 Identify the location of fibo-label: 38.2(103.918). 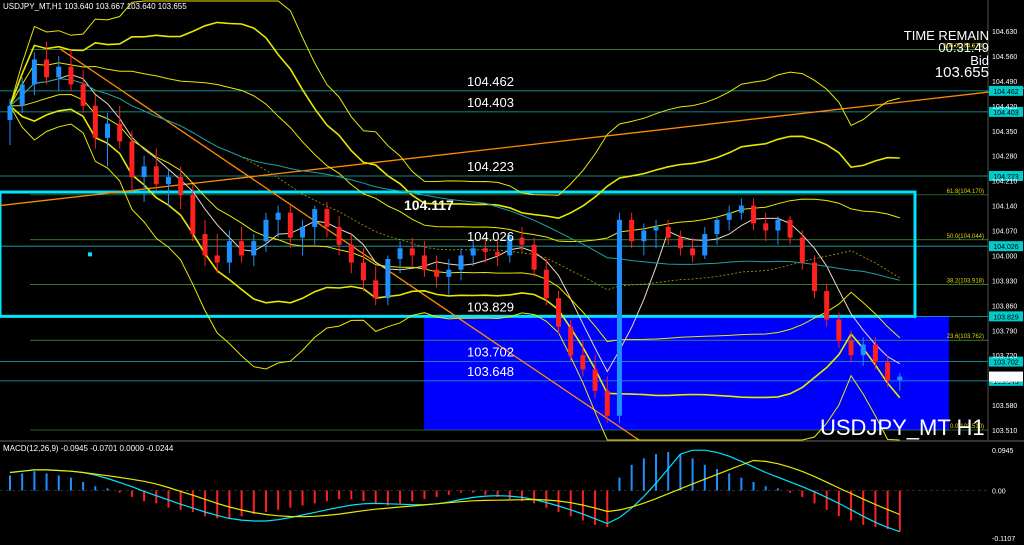
(965, 282).